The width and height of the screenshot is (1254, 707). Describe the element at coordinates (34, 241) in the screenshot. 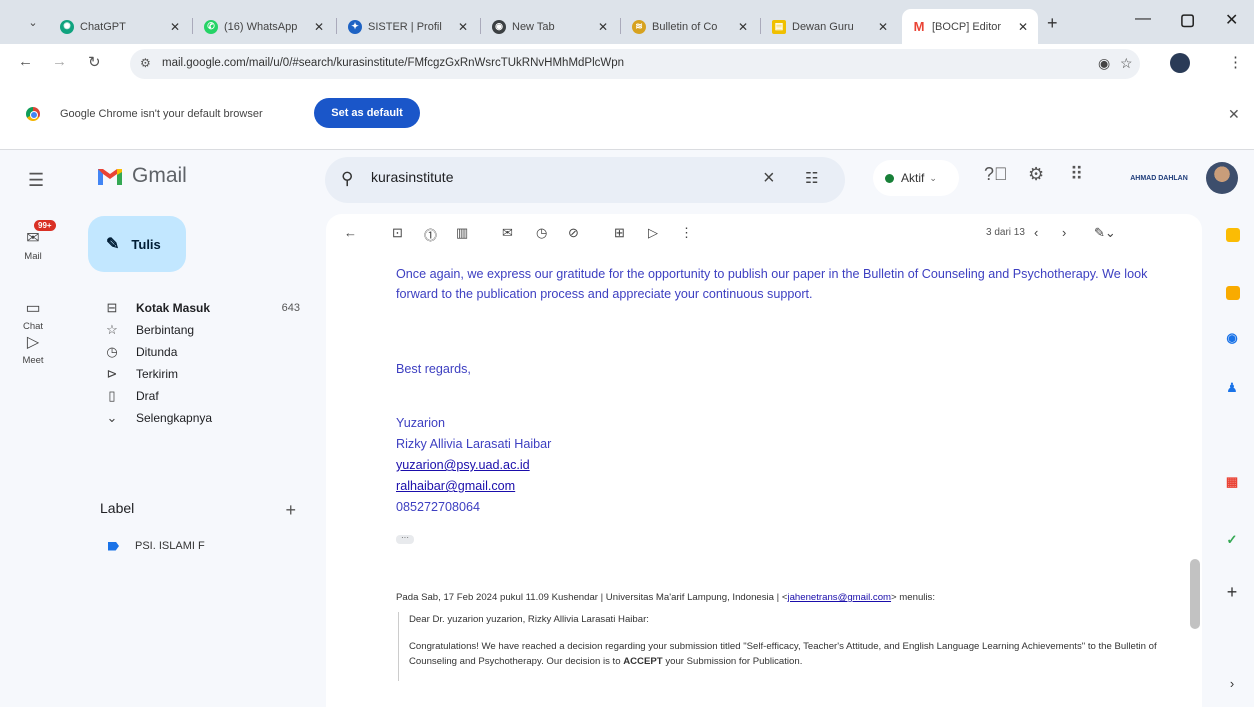

I see `rail-mail: ✉ 99+ Mail` at that location.